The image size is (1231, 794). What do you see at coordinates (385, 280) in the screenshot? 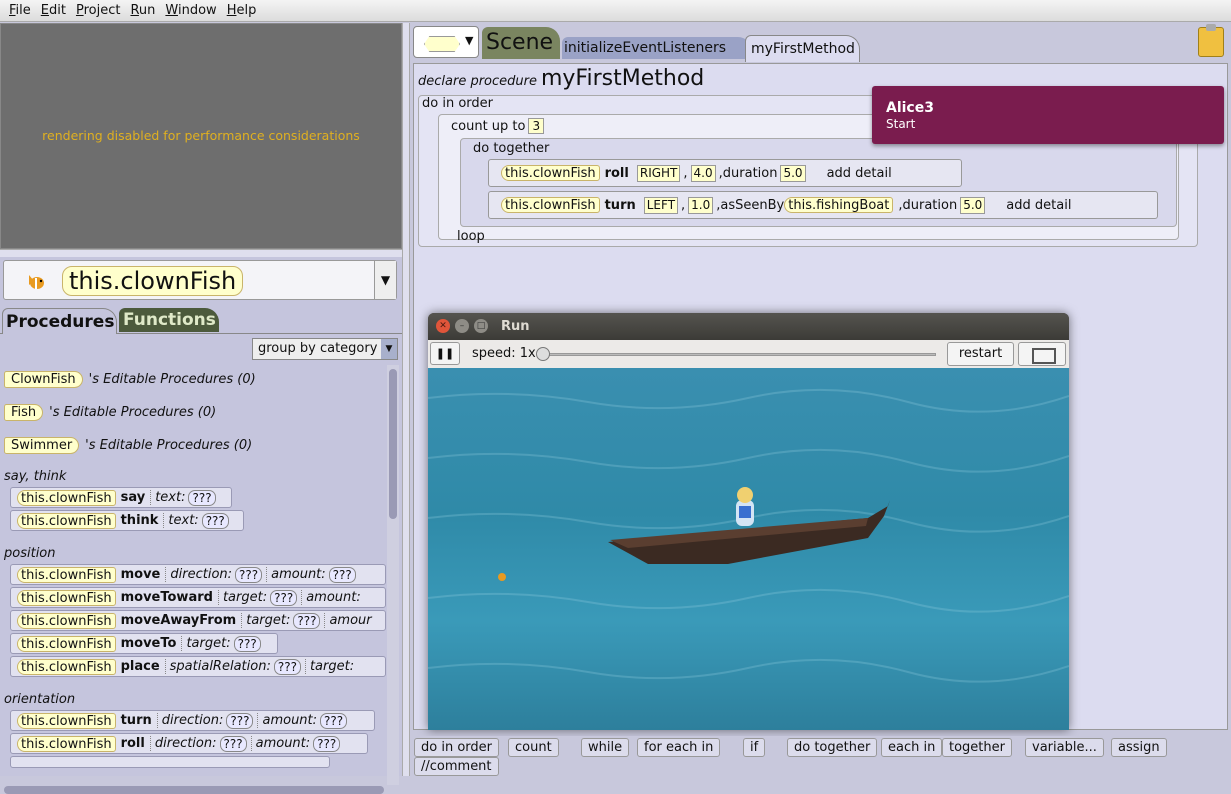
I see `chevron-down-icon: ▼` at bounding box center [385, 280].